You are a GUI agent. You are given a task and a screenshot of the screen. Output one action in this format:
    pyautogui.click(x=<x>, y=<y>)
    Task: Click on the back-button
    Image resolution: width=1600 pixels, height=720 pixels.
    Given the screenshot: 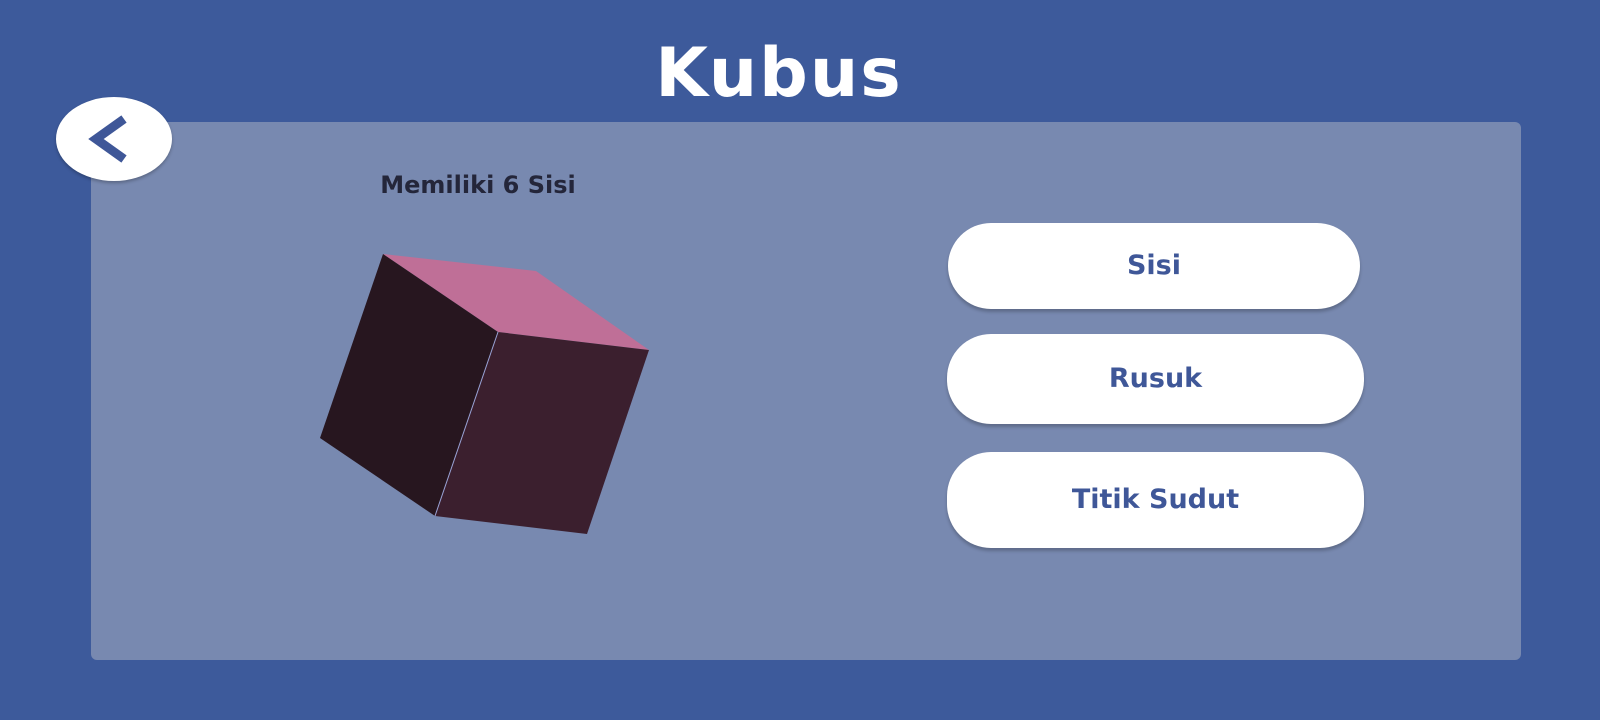 What is the action you would take?
    pyautogui.click(x=114, y=139)
    